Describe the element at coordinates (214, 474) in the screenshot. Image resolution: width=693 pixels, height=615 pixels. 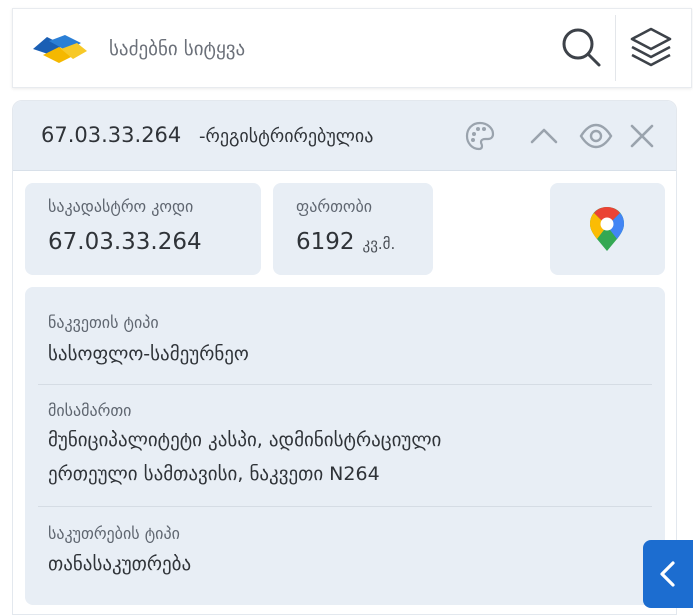
I see `address-line-2: ერთეული სამთავისი, ნაკვეთი N264` at that location.